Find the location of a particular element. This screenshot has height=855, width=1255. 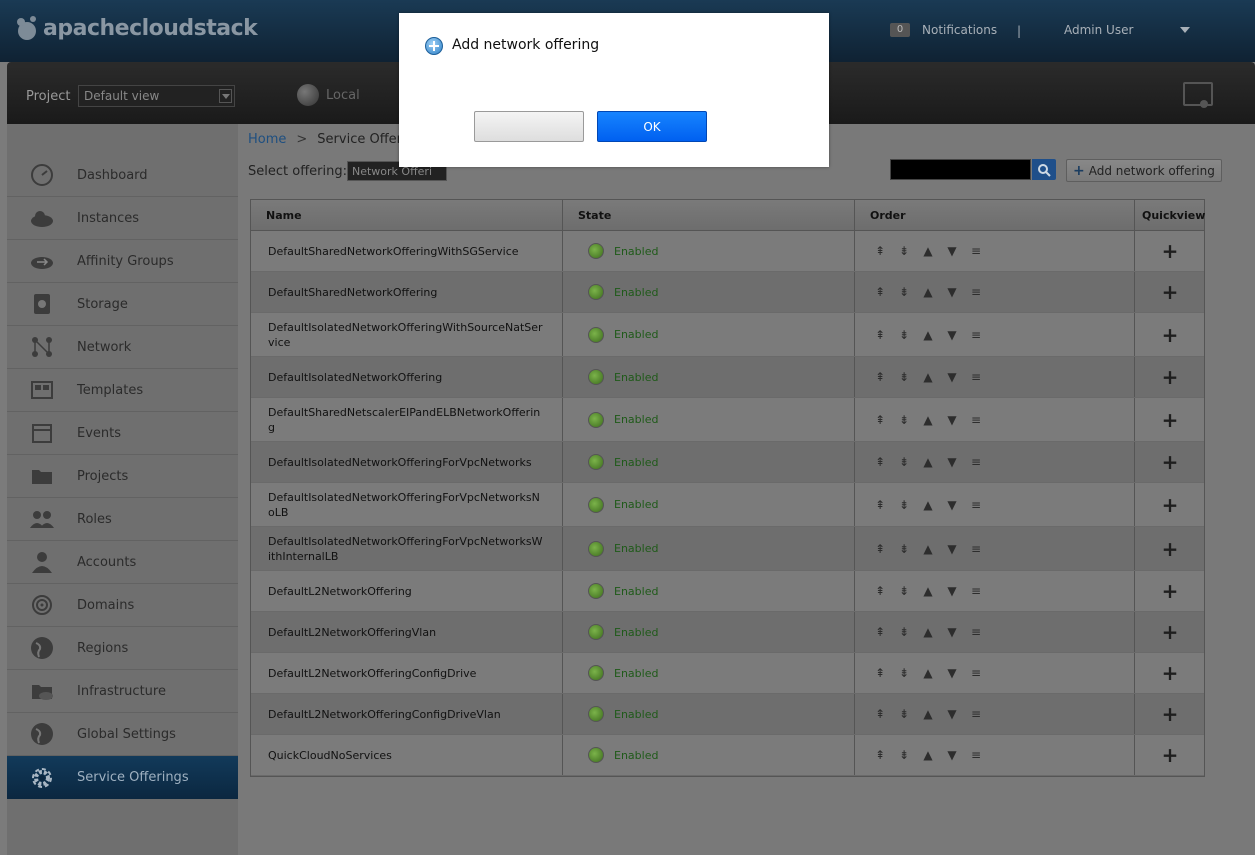

sidebar-item-instances: Instances is located at coordinates (122, 218).